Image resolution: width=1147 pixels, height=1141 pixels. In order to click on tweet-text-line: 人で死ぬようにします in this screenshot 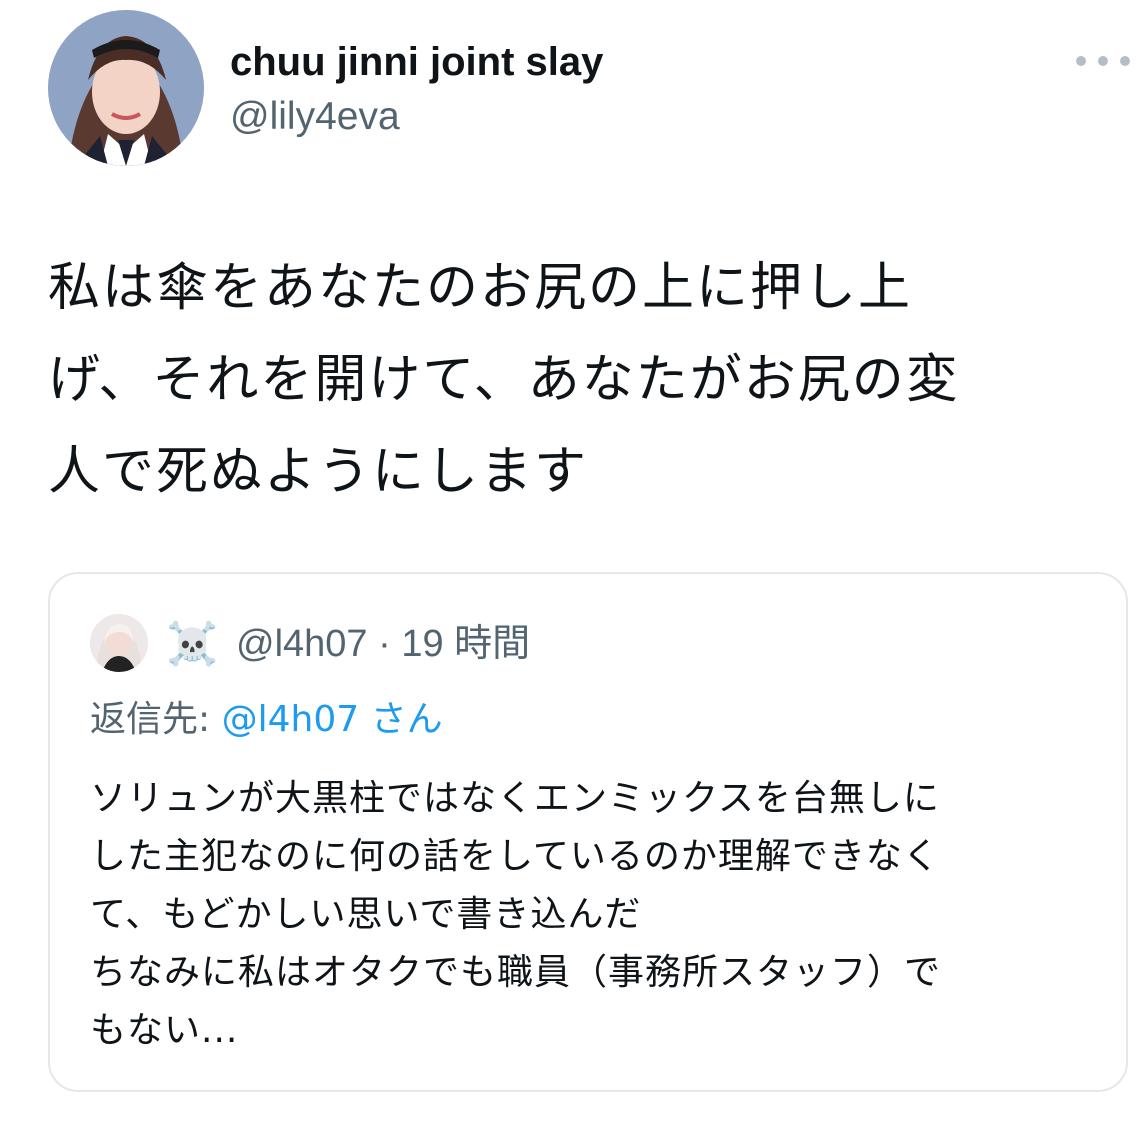, I will do `click(318, 472)`.